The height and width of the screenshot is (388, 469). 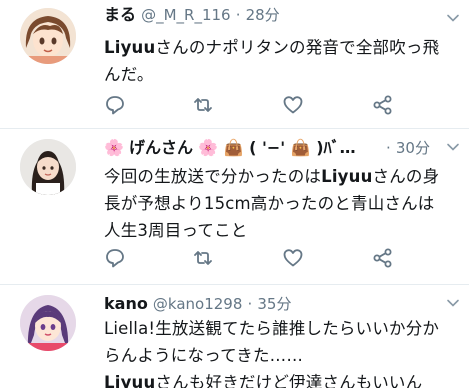 What do you see at coordinates (281, 15) in the screenshot?
I see `tweet-header: まる @_M_R_116 · 28分` at bounding box center [281, 15].